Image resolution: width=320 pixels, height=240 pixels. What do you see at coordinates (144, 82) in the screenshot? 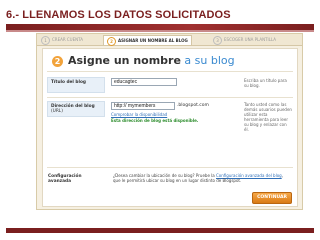
I see `blog-title-input` at bounding box center [144, 82].